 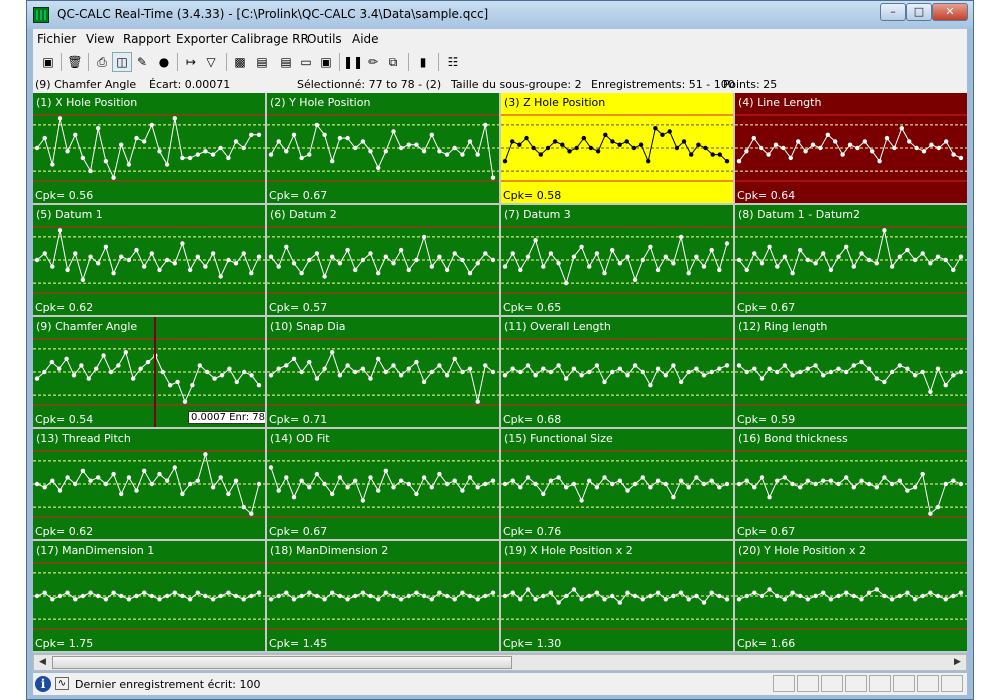 I want to click on chart-settings-icon: ▤, so click(x=262, y=62).